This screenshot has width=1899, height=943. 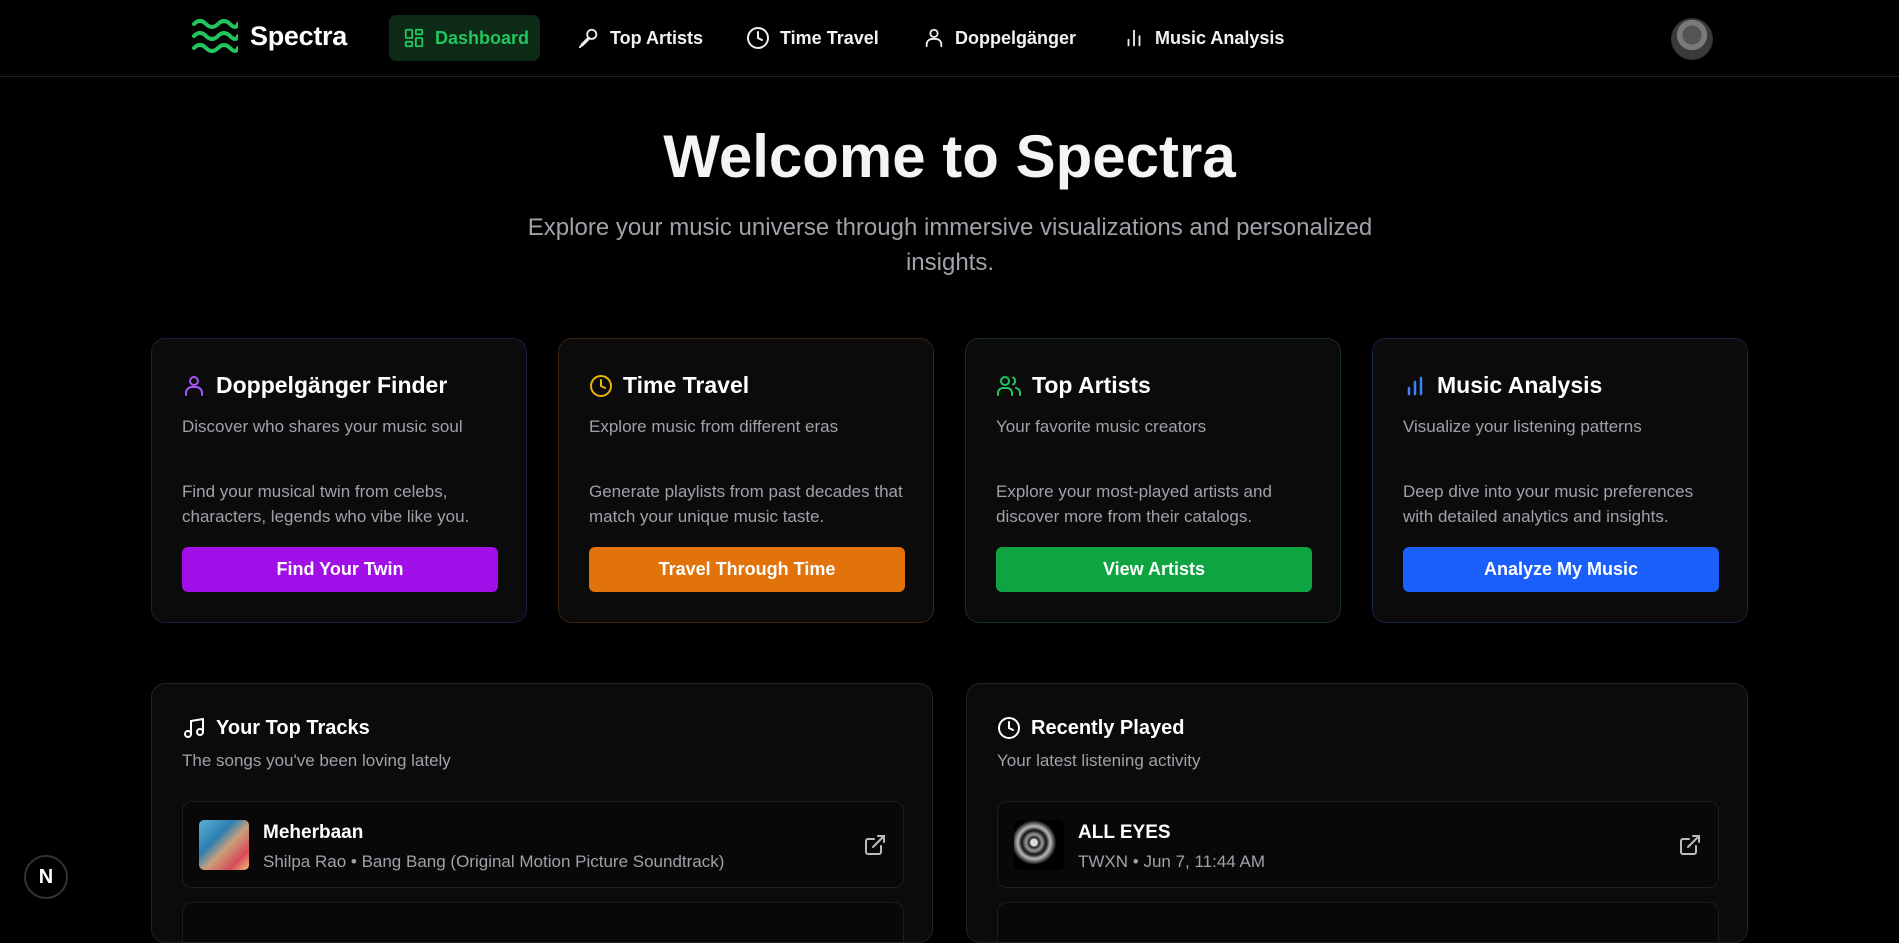 I want to click on nav-item-music-analysis: Music Analysis, so click(x=1203, y=38).